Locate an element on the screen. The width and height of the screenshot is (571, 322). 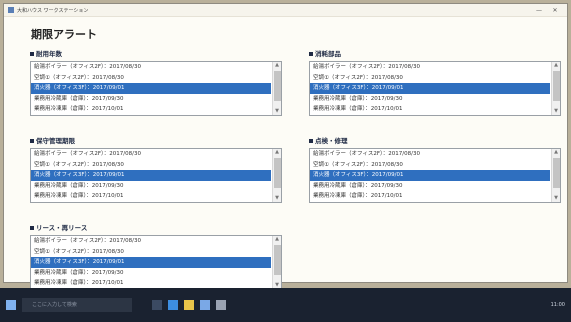
title-bar: 大和ハウス ワークステーション — ✕ is located at coordinates (285, 10).